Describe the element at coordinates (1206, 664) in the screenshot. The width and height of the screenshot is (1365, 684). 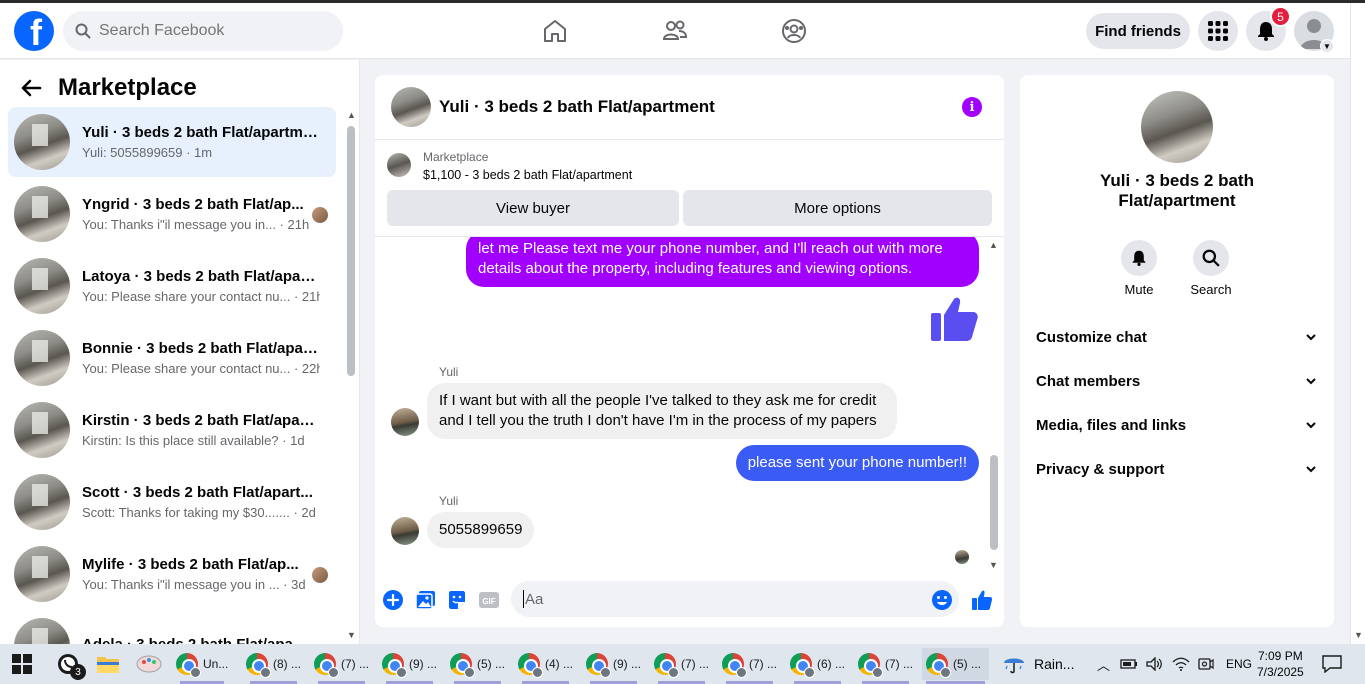
I see `camera-icon` at that location.